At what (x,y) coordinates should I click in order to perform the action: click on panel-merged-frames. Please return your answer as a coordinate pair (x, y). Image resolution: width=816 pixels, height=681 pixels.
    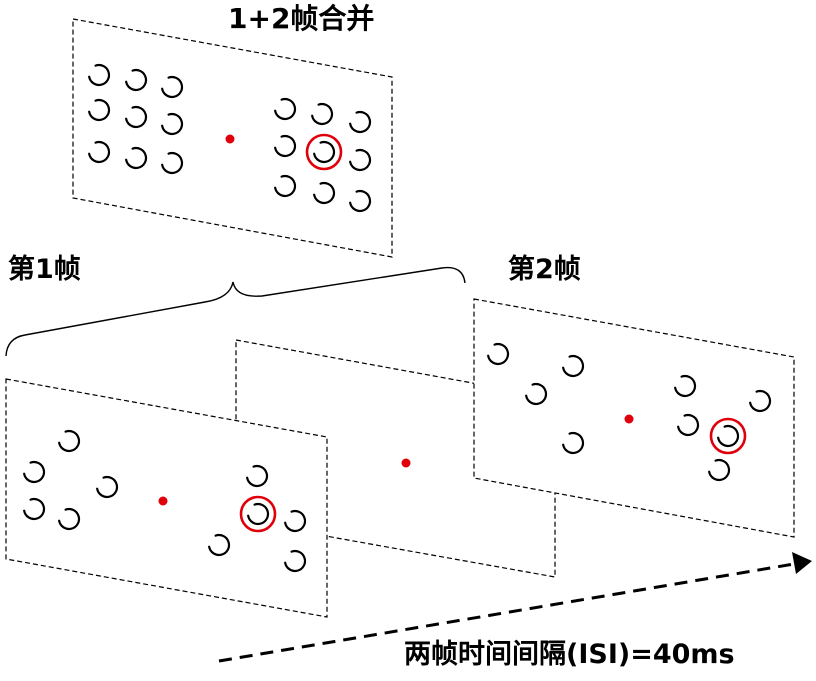
    Looking at the image, I should click on (232, 138).